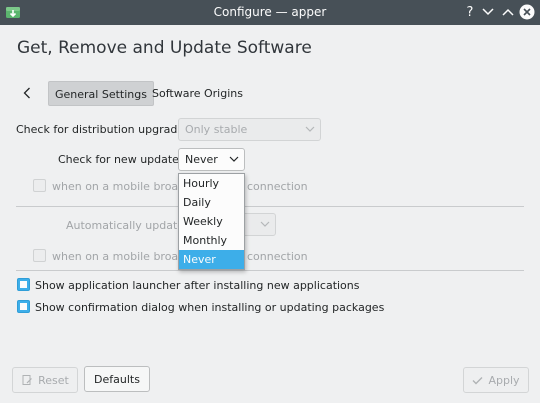  What do you see at coordinates (211, 259) in the screenshot?
I see `option-never: Never` at bounding box center [211, 259].